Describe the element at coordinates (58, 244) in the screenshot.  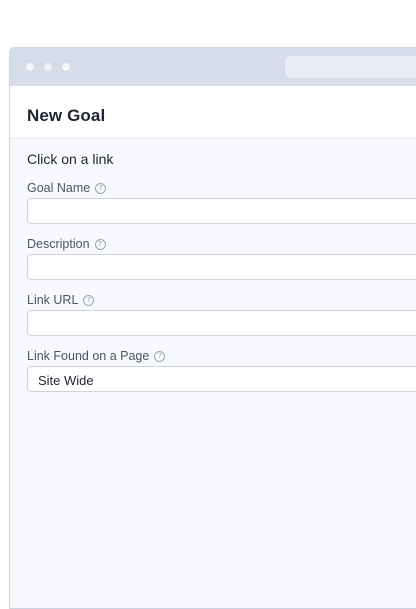
I see `description-label-text: Description` at that location.